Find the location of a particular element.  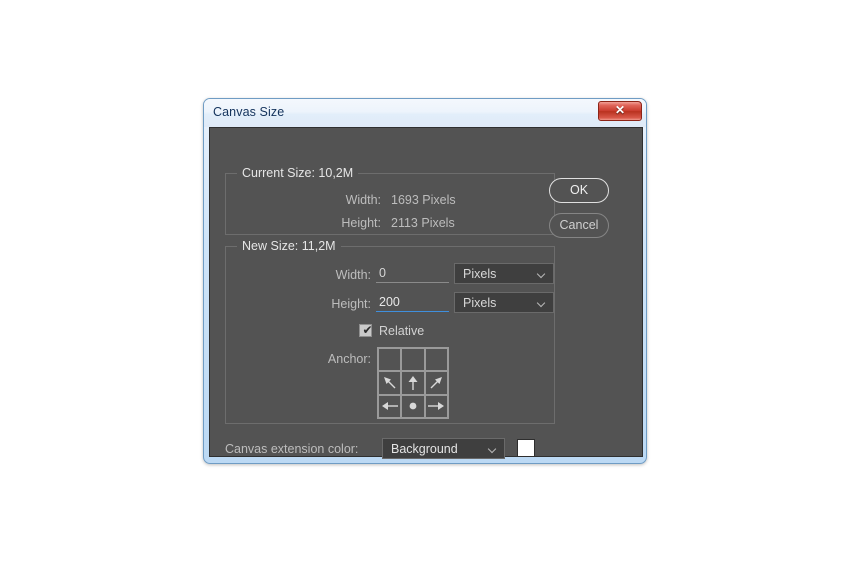

new-size-legend: New Size: 11,2M is located at coordinates (289, 246).